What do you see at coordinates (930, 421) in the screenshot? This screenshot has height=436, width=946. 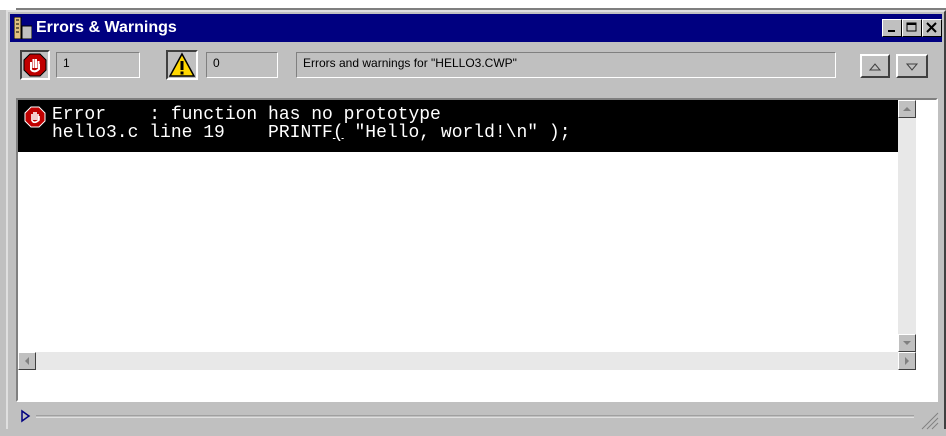 I see `resize-grip-icon` at bounding box center [930, 421].